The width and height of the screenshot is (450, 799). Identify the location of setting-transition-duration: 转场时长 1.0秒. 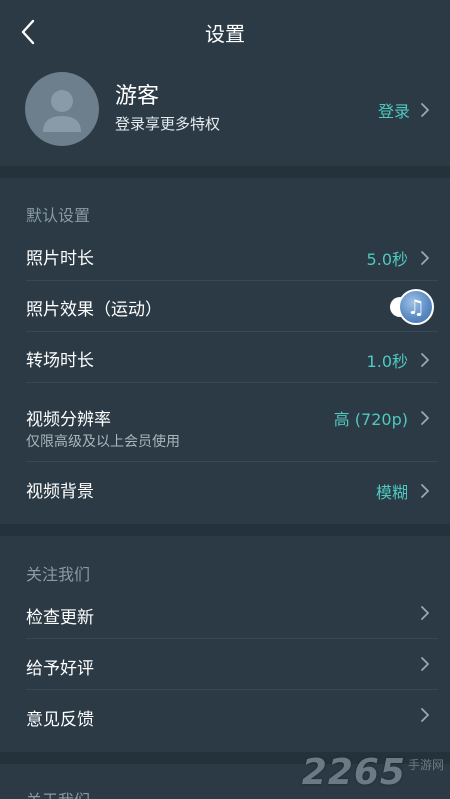
(225, 357).